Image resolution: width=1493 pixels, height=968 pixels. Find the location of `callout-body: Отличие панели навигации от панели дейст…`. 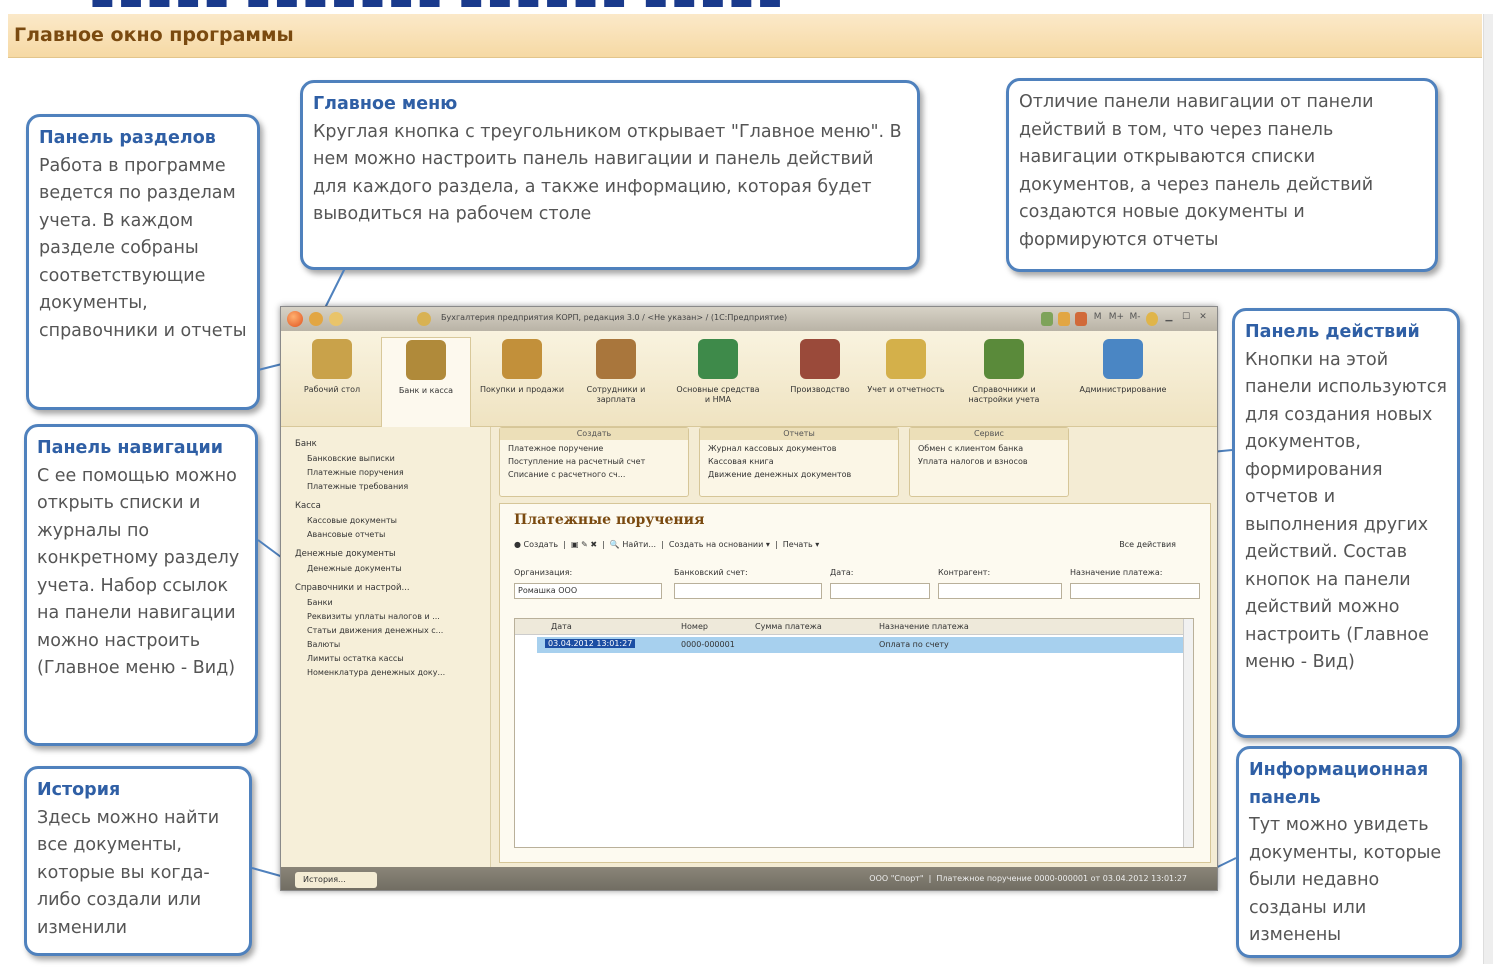

callout-body: Отличие панели навигации от панели дейст… is located at coordinates (1196, 171).